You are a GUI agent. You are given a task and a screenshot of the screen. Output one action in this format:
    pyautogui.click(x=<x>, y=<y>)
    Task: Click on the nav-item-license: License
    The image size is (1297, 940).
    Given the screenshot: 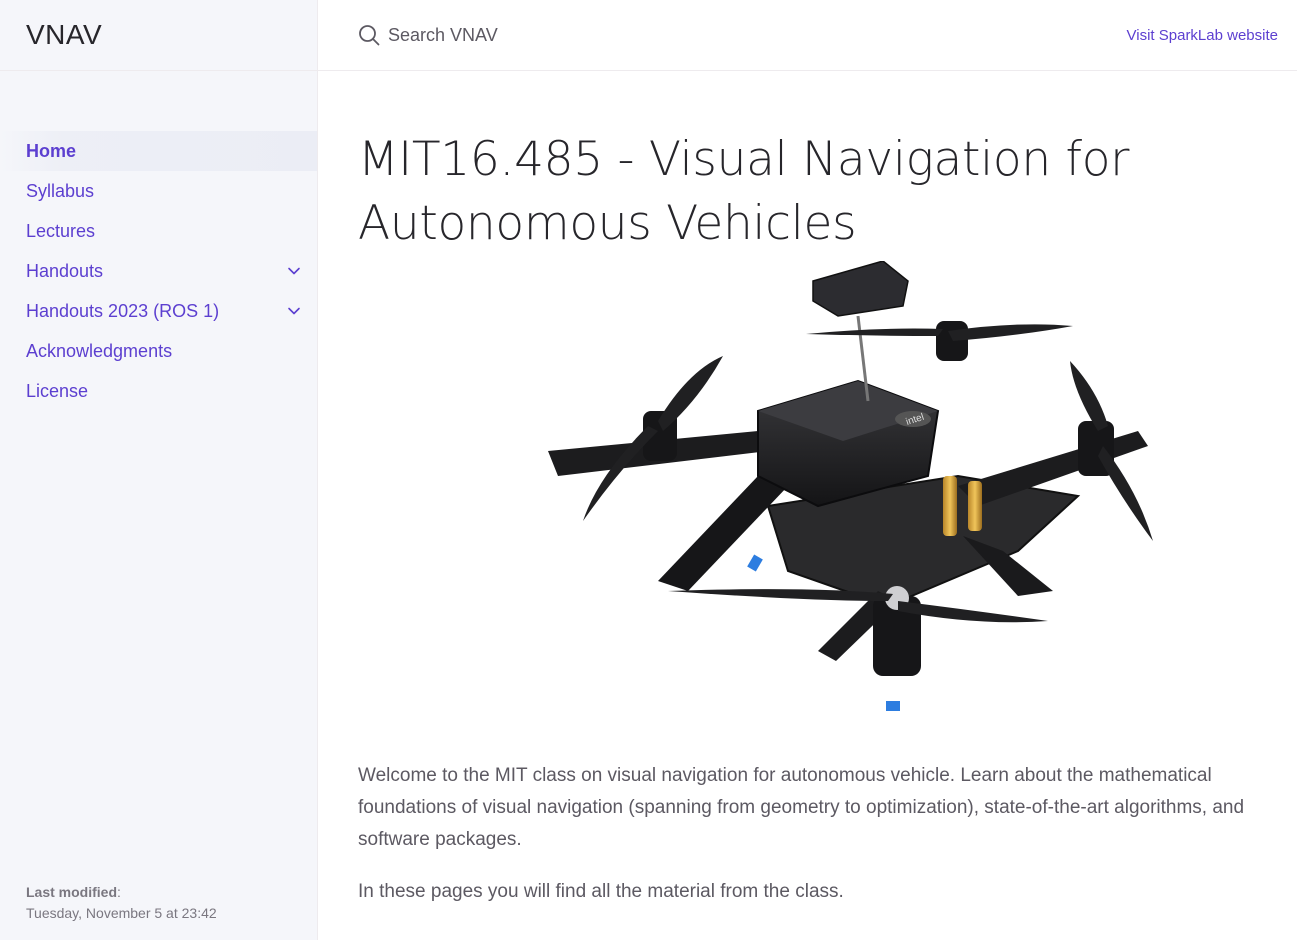 What is the action you would take?
    pyautogui.click(x=158, y=391)
    